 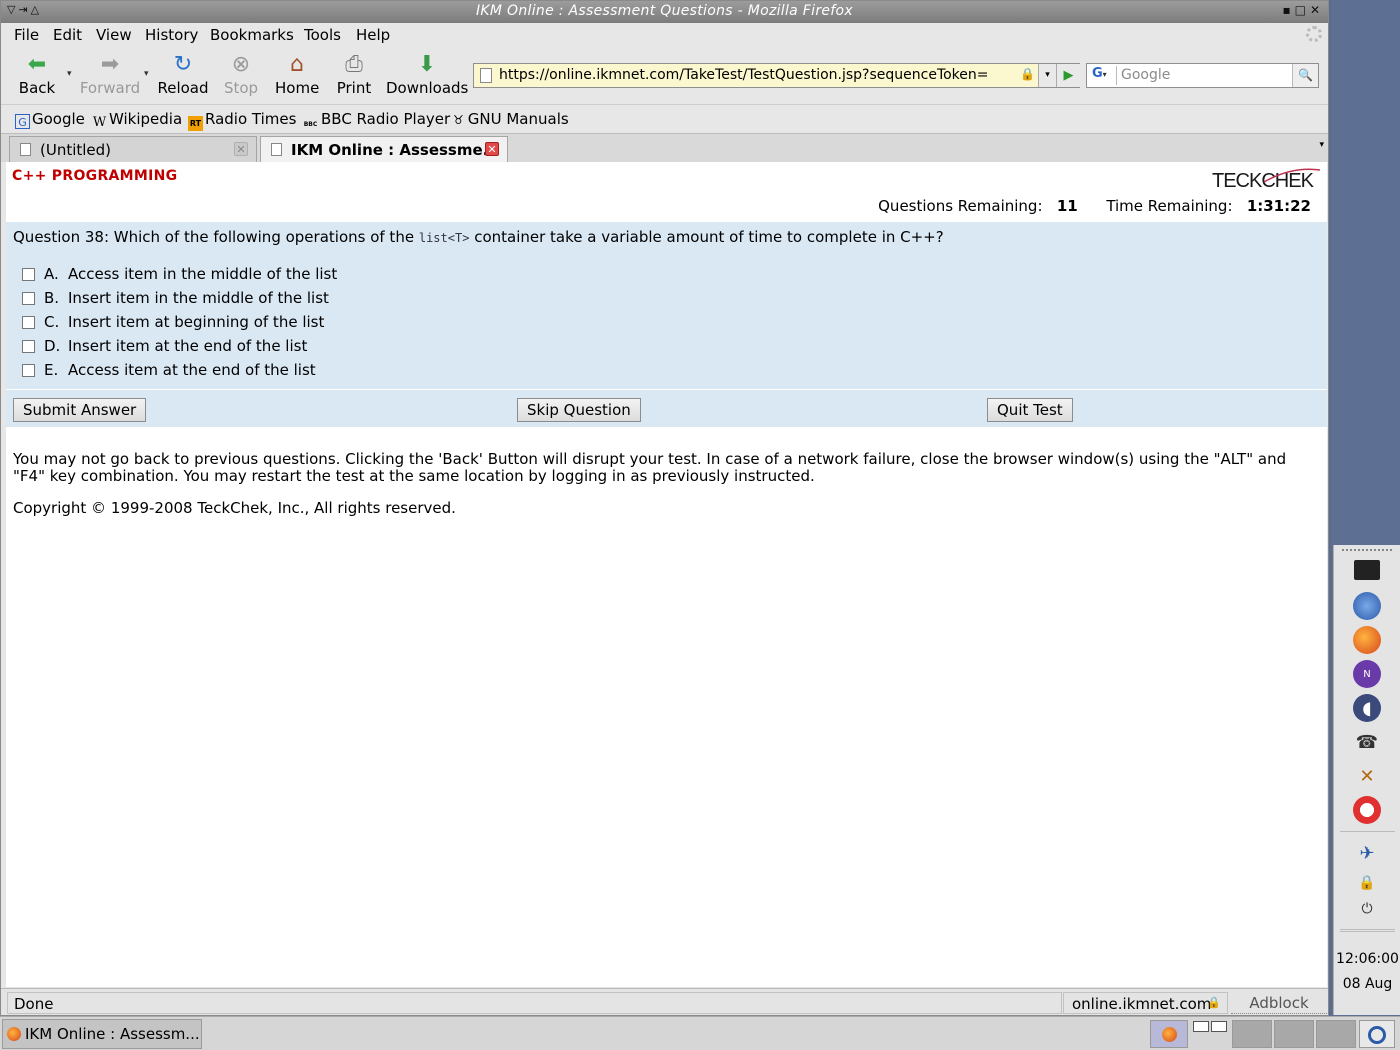 I want to click on bookmark-google-label: Google, so click(x=58, y=119).